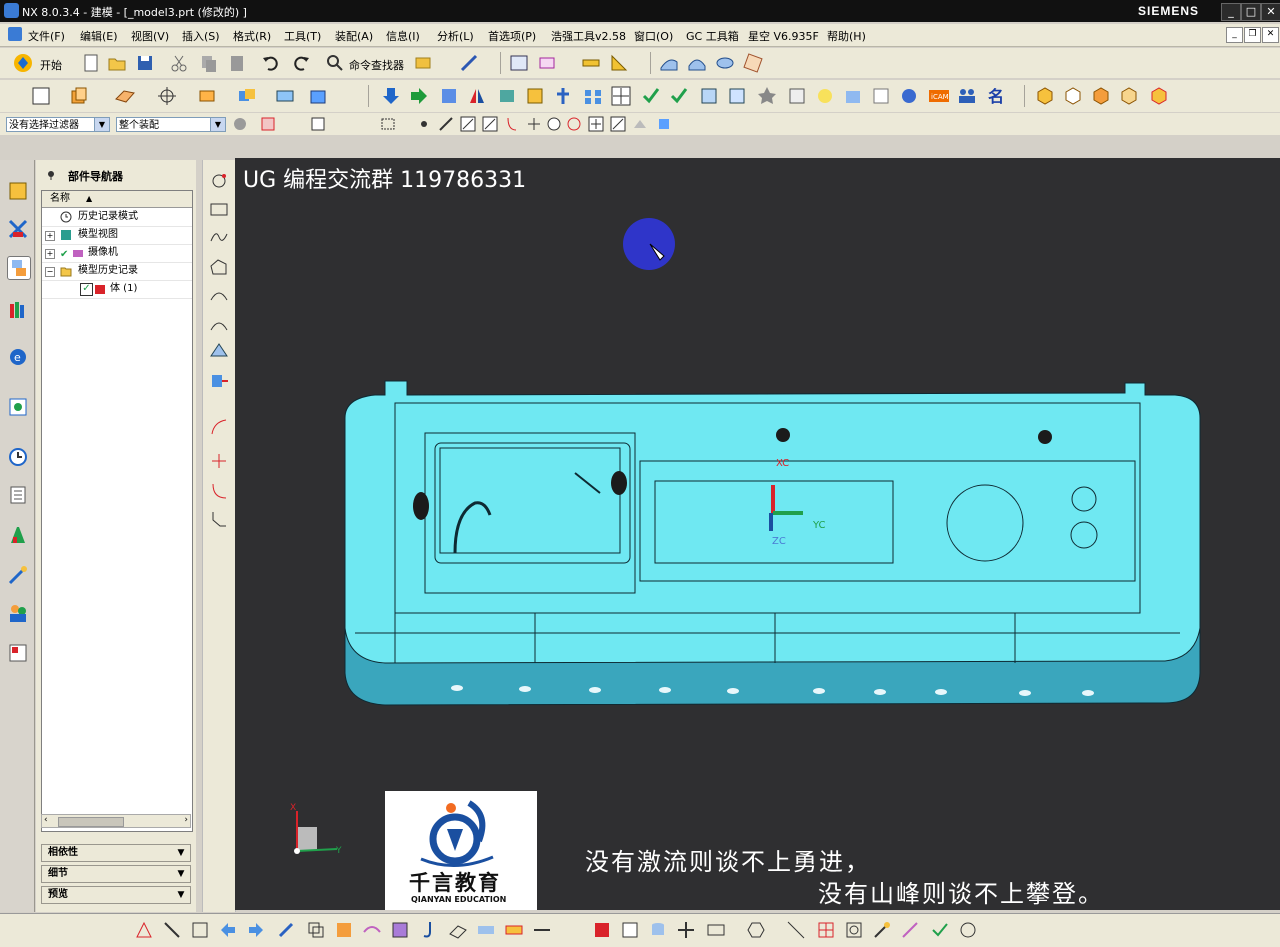  Describe the element at coordinates (846, 36) in the screenshot. I see `menu-help: 帮助(H)` at that location.